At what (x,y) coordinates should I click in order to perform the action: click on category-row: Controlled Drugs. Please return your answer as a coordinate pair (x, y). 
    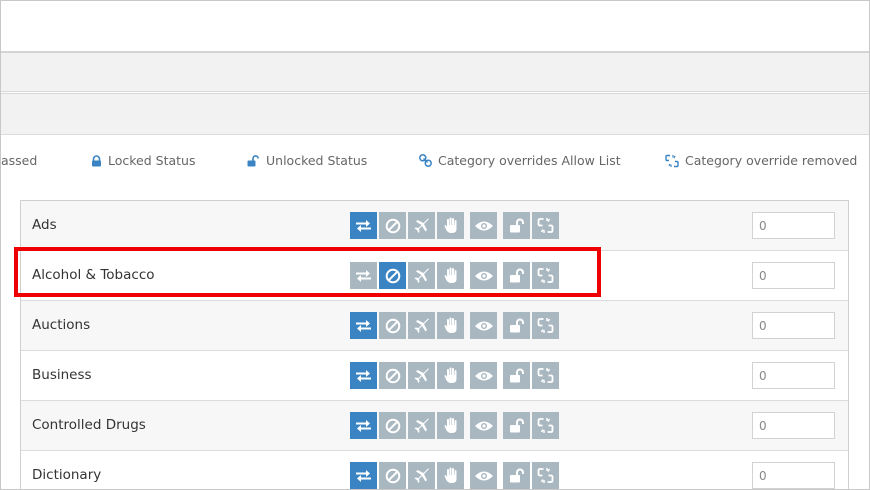
    Looking at the image, I should click on (434, 426).